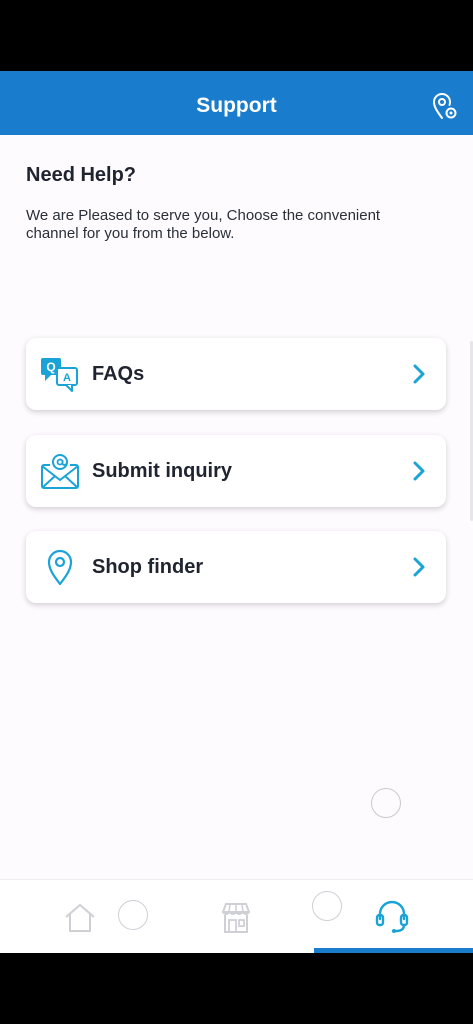 This screenshot has height=1024, width=473. What do you see at coordinates (236, 471) in the screenshot?
I see `submit-inquiry-option: Submit inquiry` at bounding box center [236, 471].